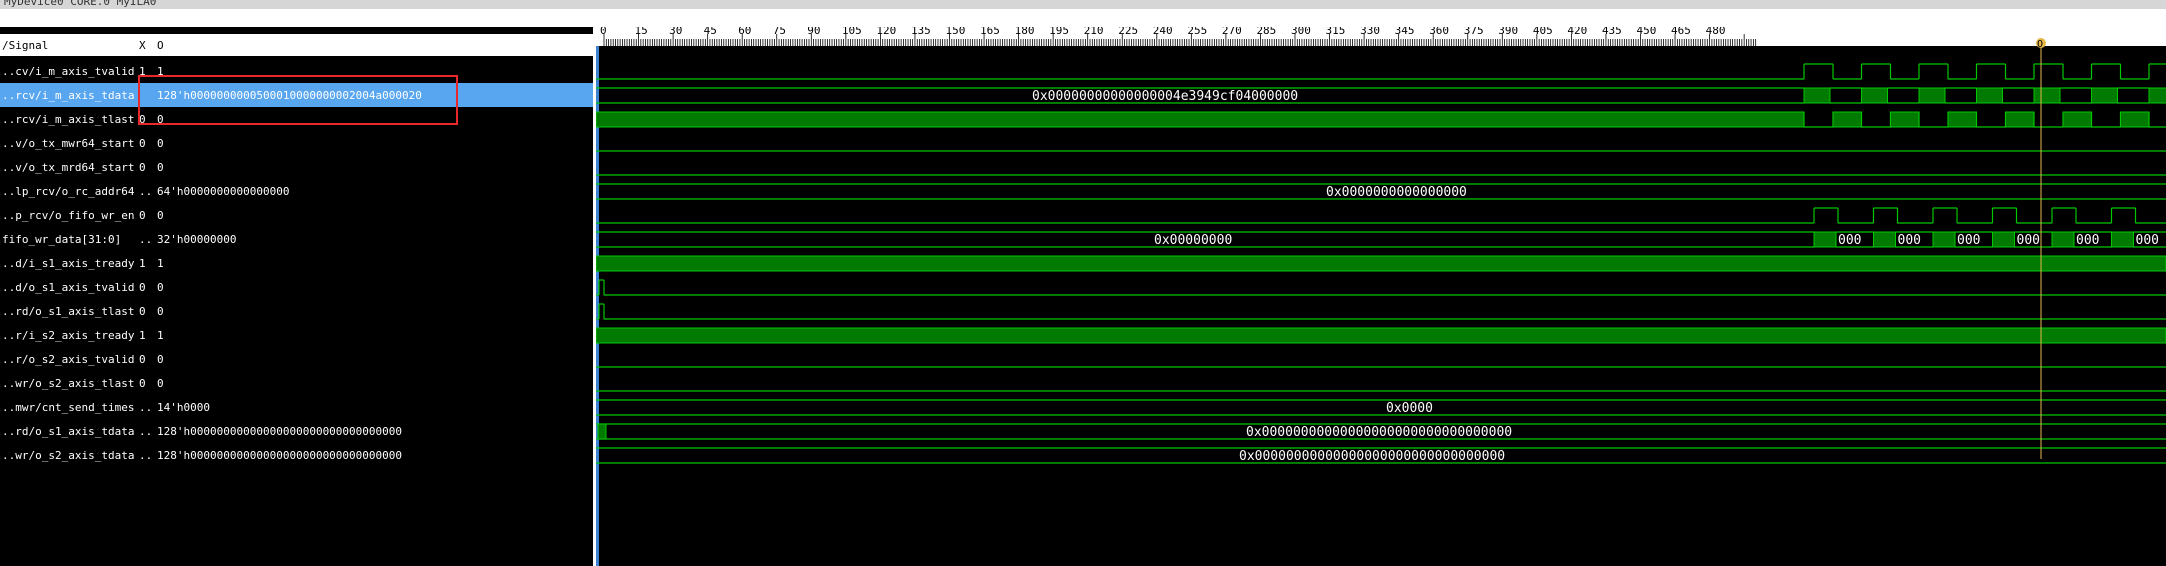  Describe the element at coordinates (1193, 240) in the screenshot. I see `bus-value-label: 0x00000000` at that location.